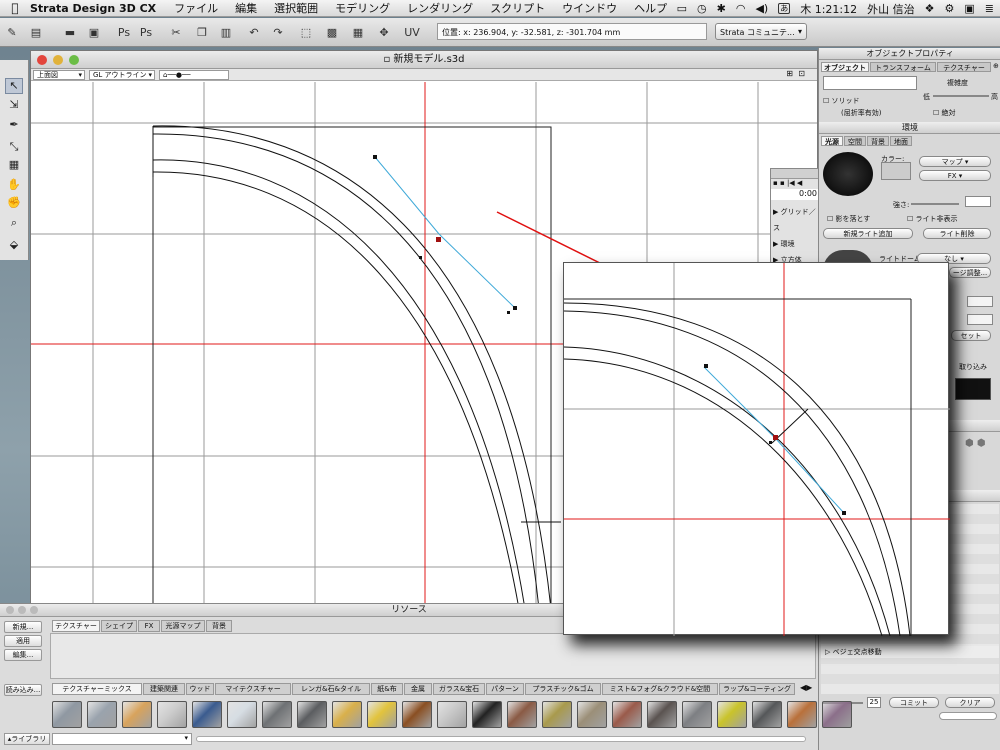  Describe the element at coordinates (989, 8) in the screenshot. I see `notification-icon: ≣` at that location.